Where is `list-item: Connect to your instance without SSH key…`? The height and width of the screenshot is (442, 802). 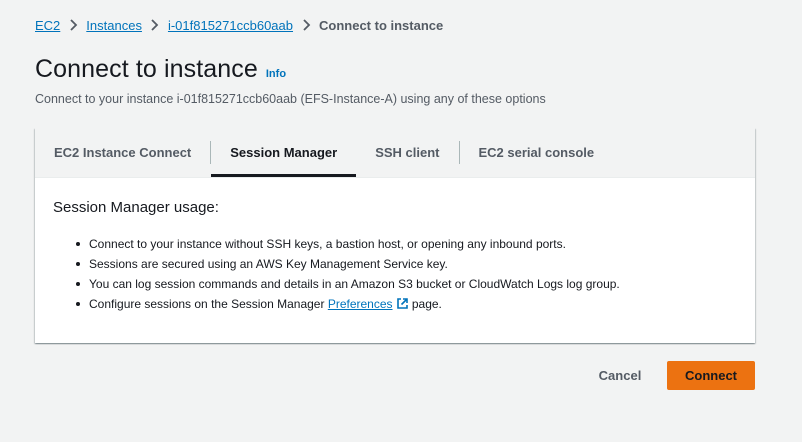
list-item: Connect to your instance without SSH key… is located at coordinates (395, 244).